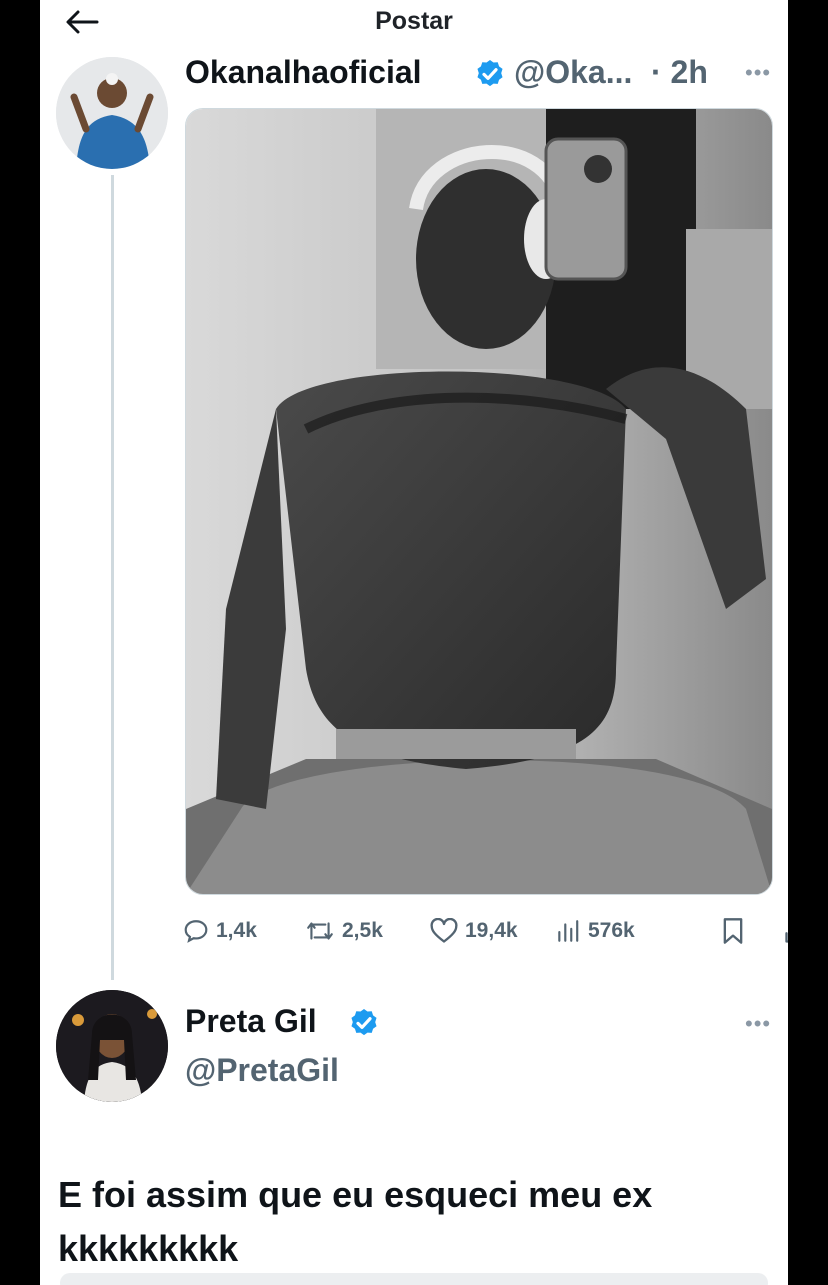 The height and width of the screenshot is (1285, 828). Describe the element at coordinates (236, 930) in the screenshot. I see `reply-count: 1,4k` at that location.